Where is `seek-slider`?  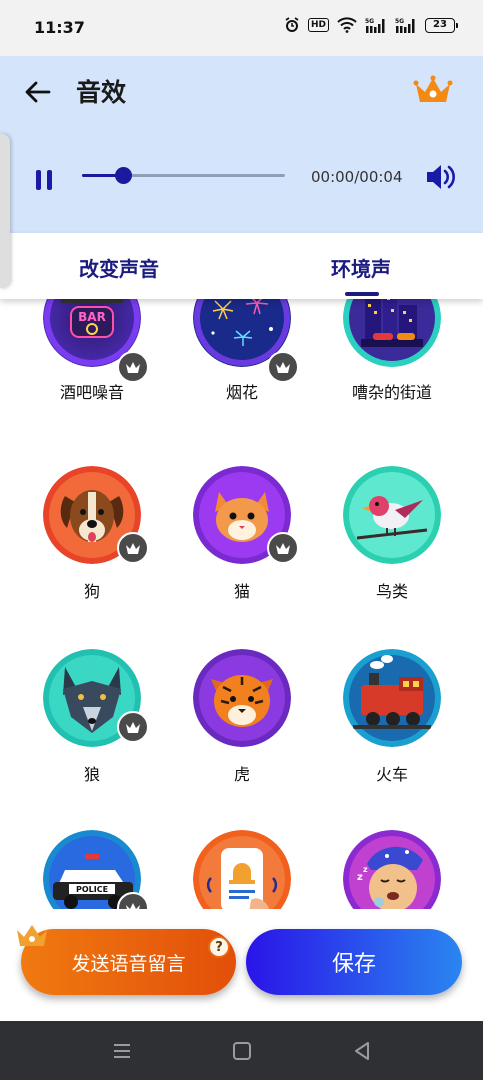 seek-slider is located at coordinates (183, 175).